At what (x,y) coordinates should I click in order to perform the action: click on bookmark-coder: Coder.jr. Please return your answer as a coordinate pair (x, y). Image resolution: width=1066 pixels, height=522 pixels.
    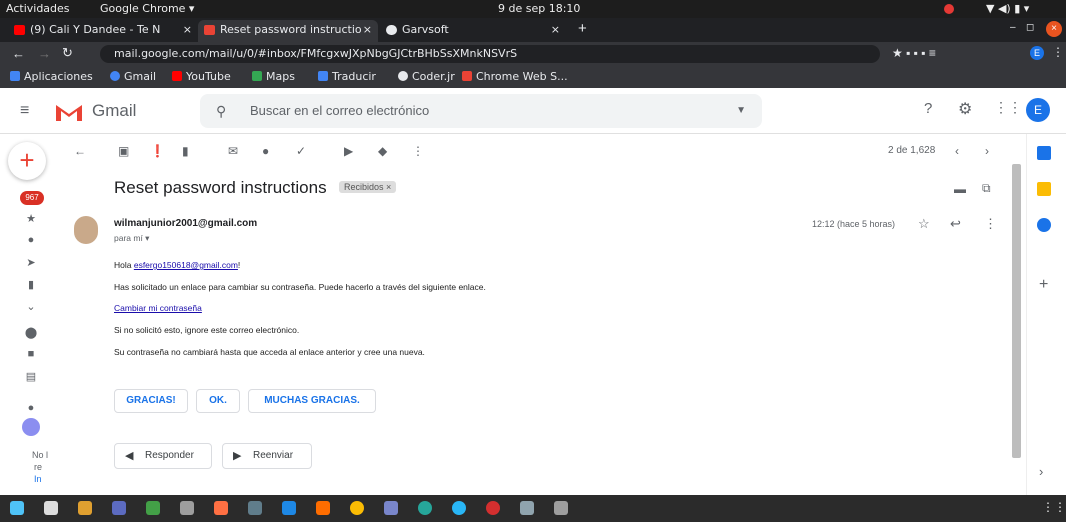
    Looking at the image, I should click on (426, 76).